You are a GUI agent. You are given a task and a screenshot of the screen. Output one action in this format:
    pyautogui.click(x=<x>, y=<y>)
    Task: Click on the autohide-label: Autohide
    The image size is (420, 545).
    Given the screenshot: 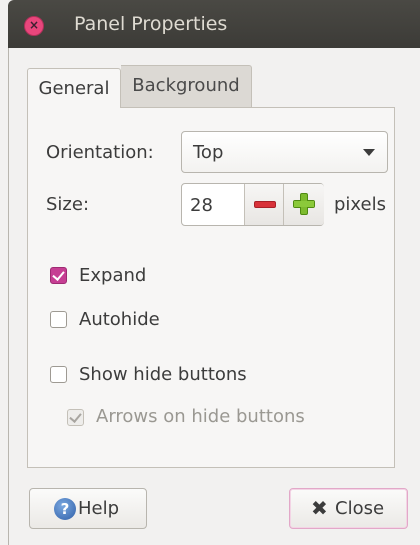 What is the action you would take?
    pyautogui.click(x=119, y=319)
    